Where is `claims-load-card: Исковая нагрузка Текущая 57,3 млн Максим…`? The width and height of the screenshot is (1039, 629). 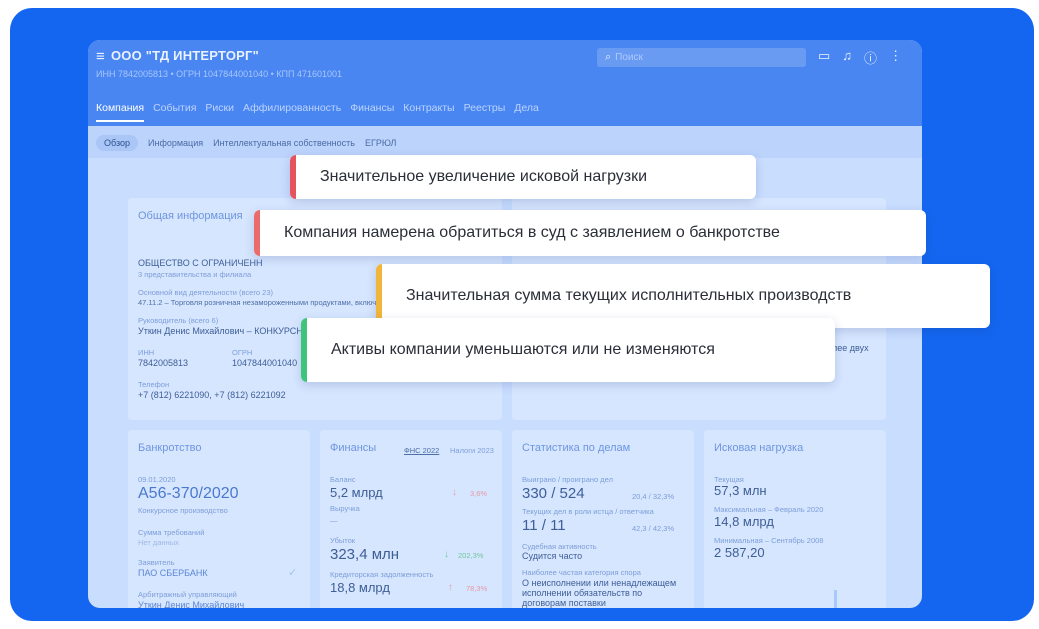 claims-load-card: Исковая нагрузка Текущая 57,3 млн Максим… is located at coordinates (795, 519).